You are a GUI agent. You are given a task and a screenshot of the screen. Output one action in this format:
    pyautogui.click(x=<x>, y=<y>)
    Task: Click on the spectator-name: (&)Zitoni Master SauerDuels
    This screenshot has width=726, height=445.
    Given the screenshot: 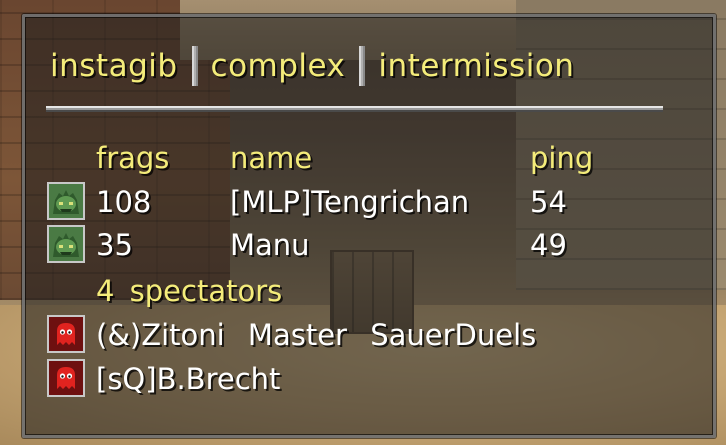 What is the action you would take?
    pyautogui.click(x=316, y=335)
    